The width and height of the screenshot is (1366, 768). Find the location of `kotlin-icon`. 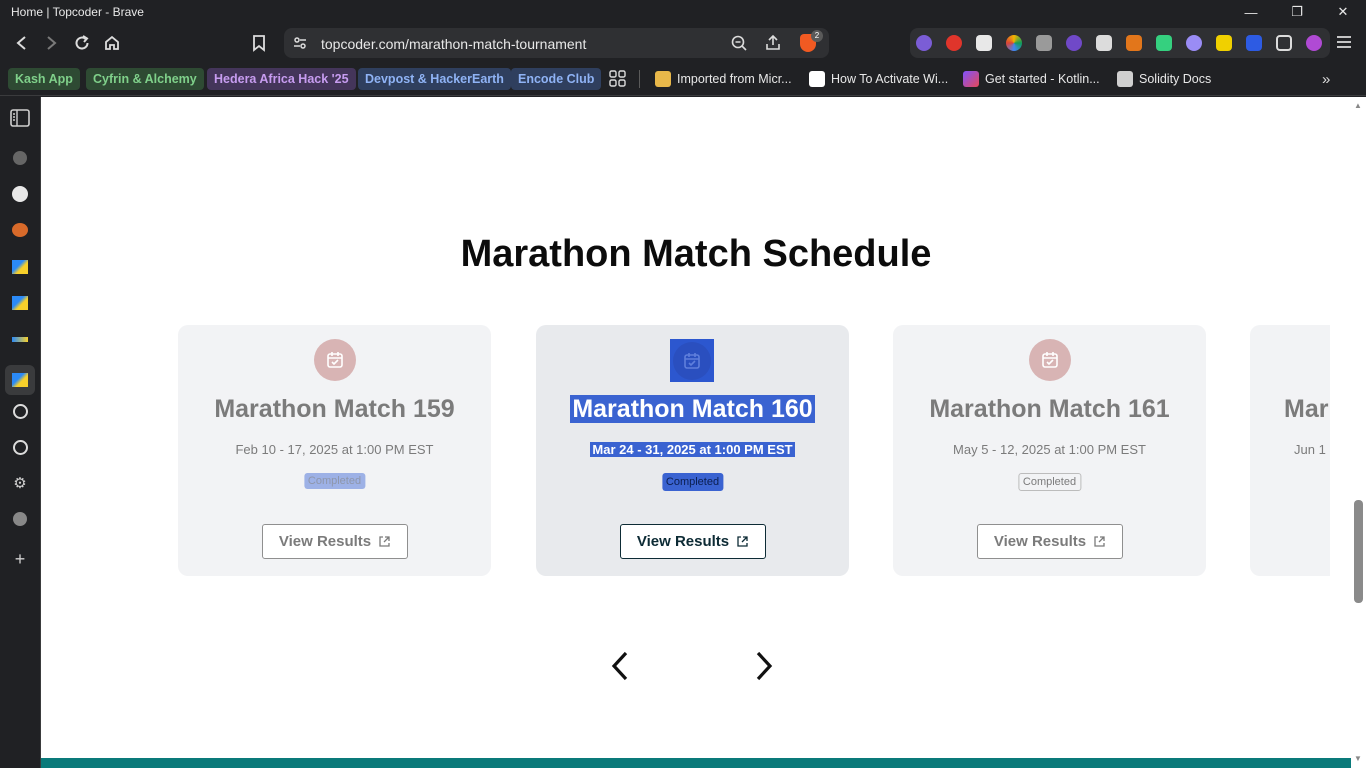

kotlin-icon is located at coordinates (971, 79).